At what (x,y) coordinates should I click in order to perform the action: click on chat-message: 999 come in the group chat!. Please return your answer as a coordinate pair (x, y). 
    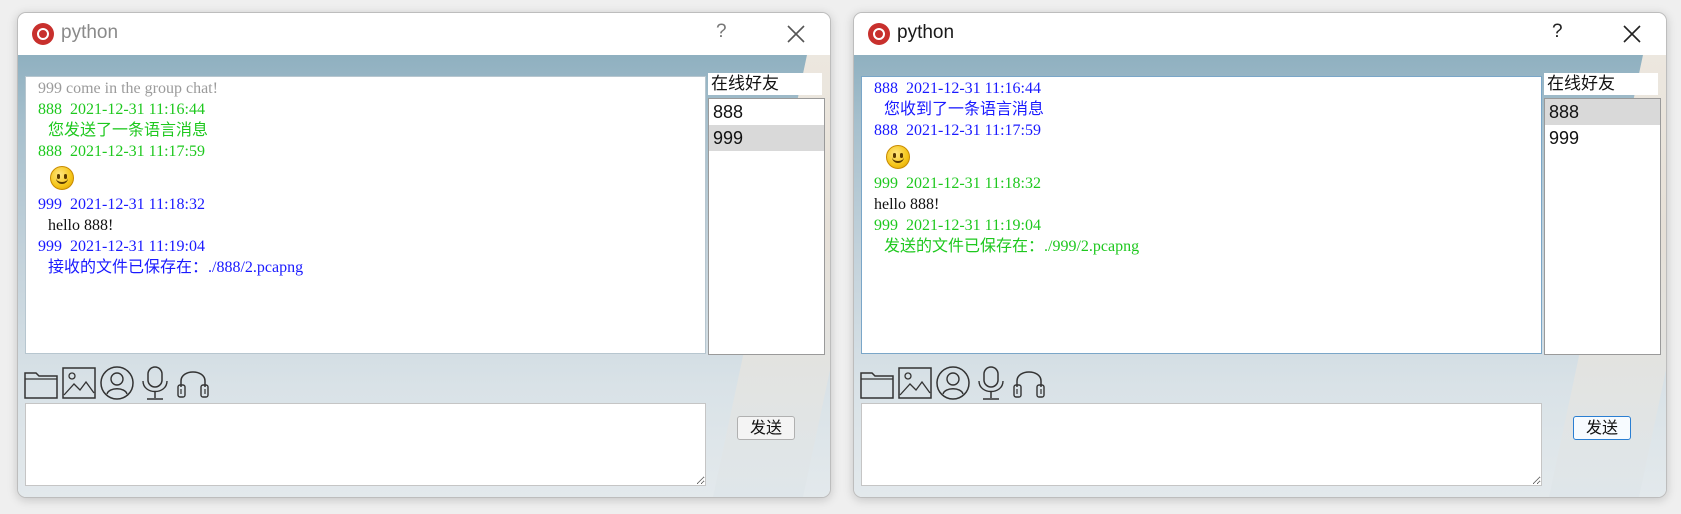
    Looking at the image, I should click on (128, 88).